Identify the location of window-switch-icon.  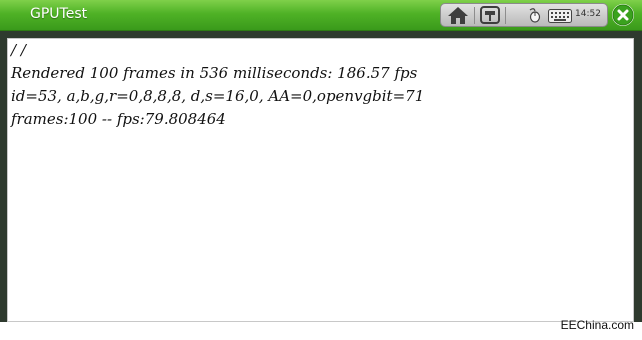
(490, 15).